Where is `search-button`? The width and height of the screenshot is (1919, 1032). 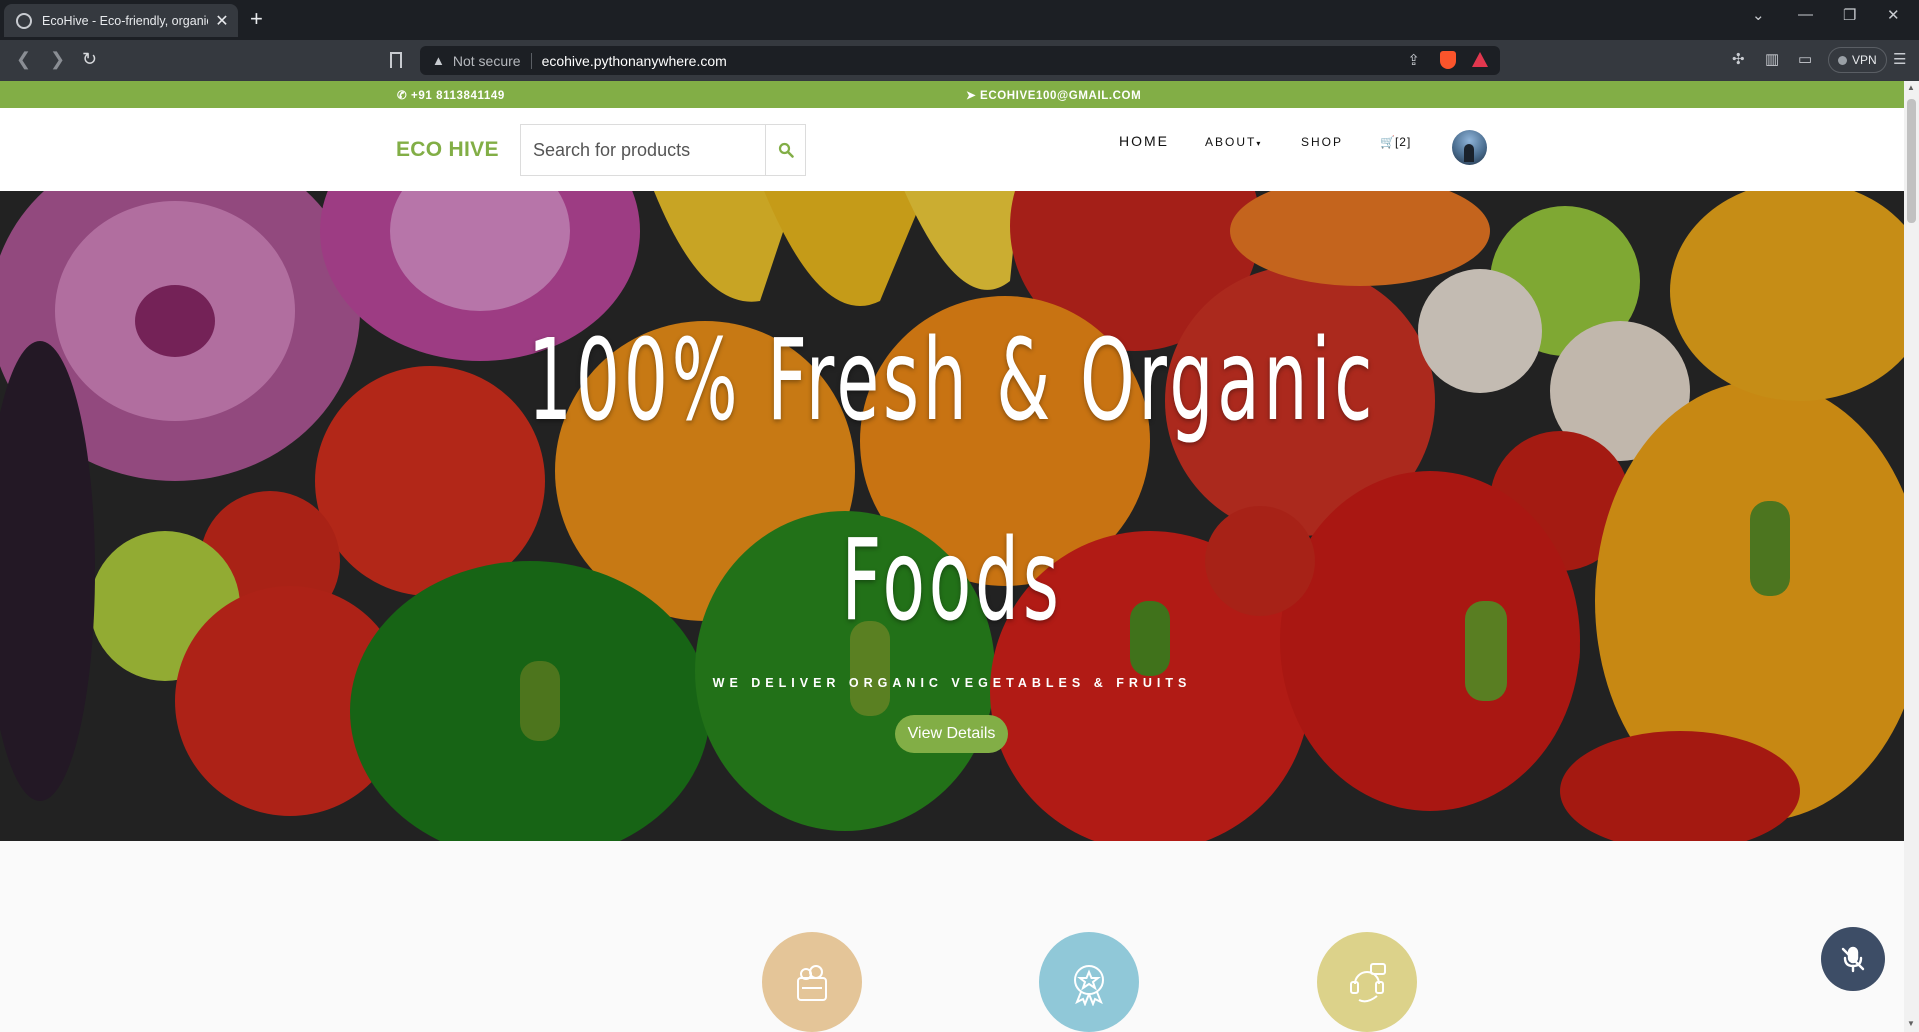
search-button is located at coordinates (785, 150).